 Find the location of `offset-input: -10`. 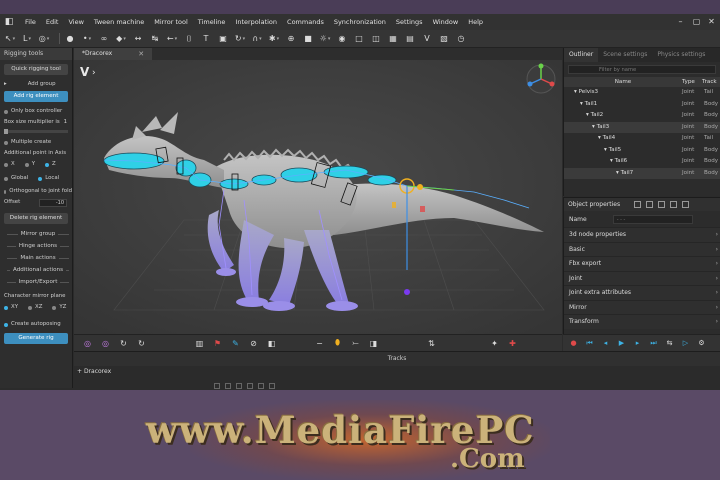

offset-input: -10 is located at coordinates (53, 202).